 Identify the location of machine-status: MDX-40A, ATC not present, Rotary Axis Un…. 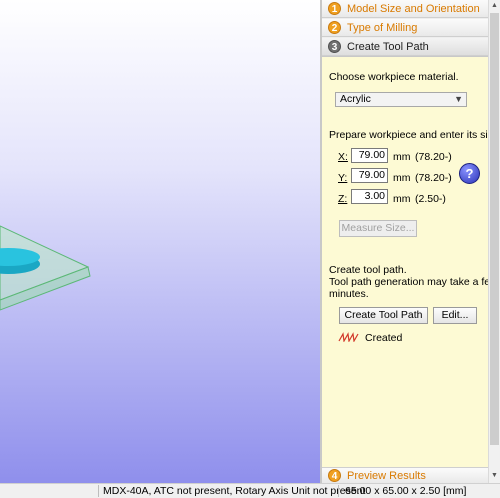
(234, 491).